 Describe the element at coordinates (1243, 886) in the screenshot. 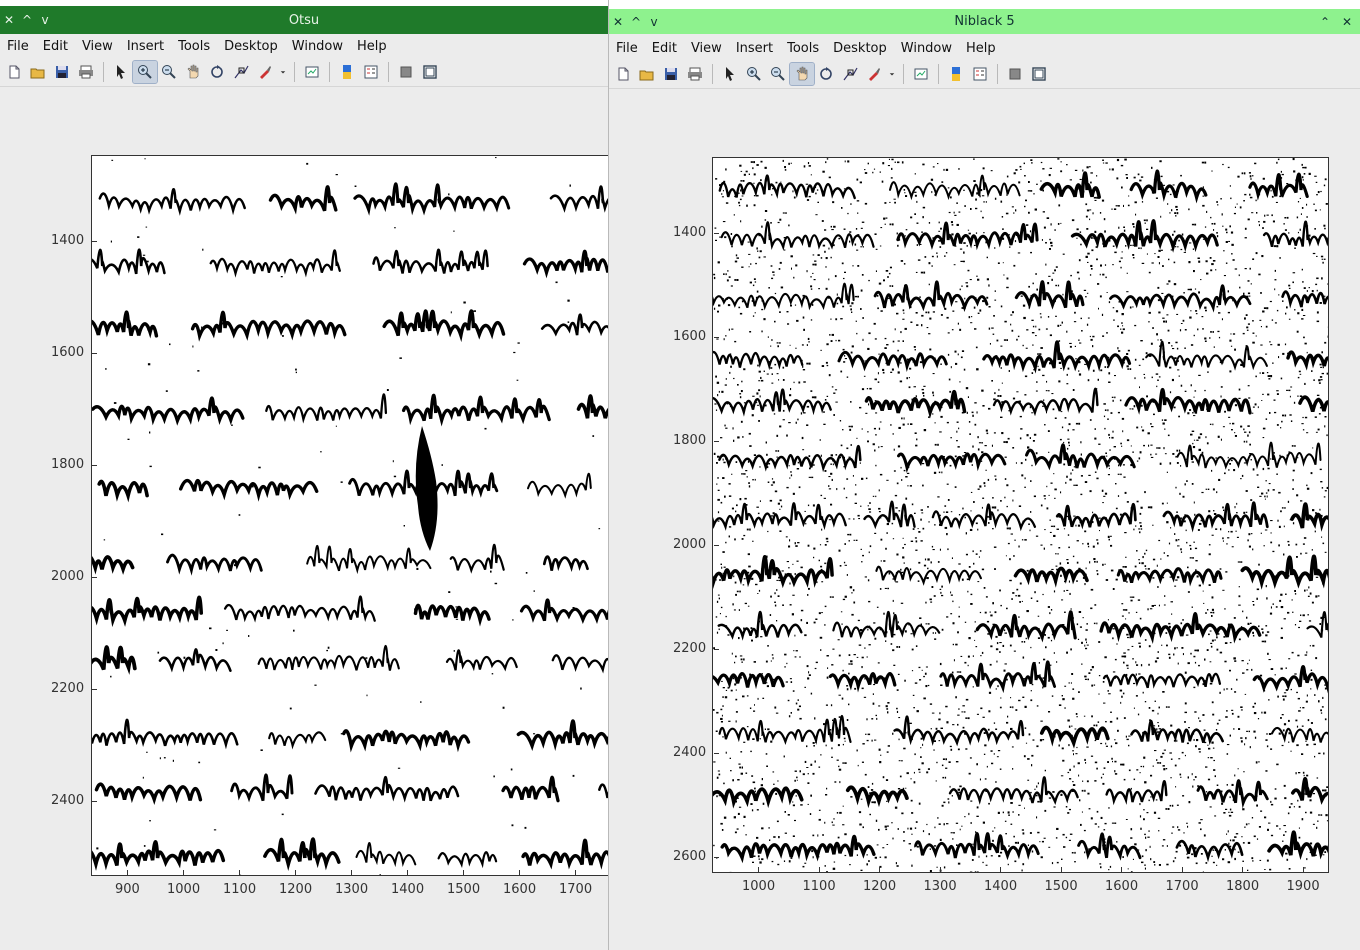

I see `x-tick-label: 1800` at that location.